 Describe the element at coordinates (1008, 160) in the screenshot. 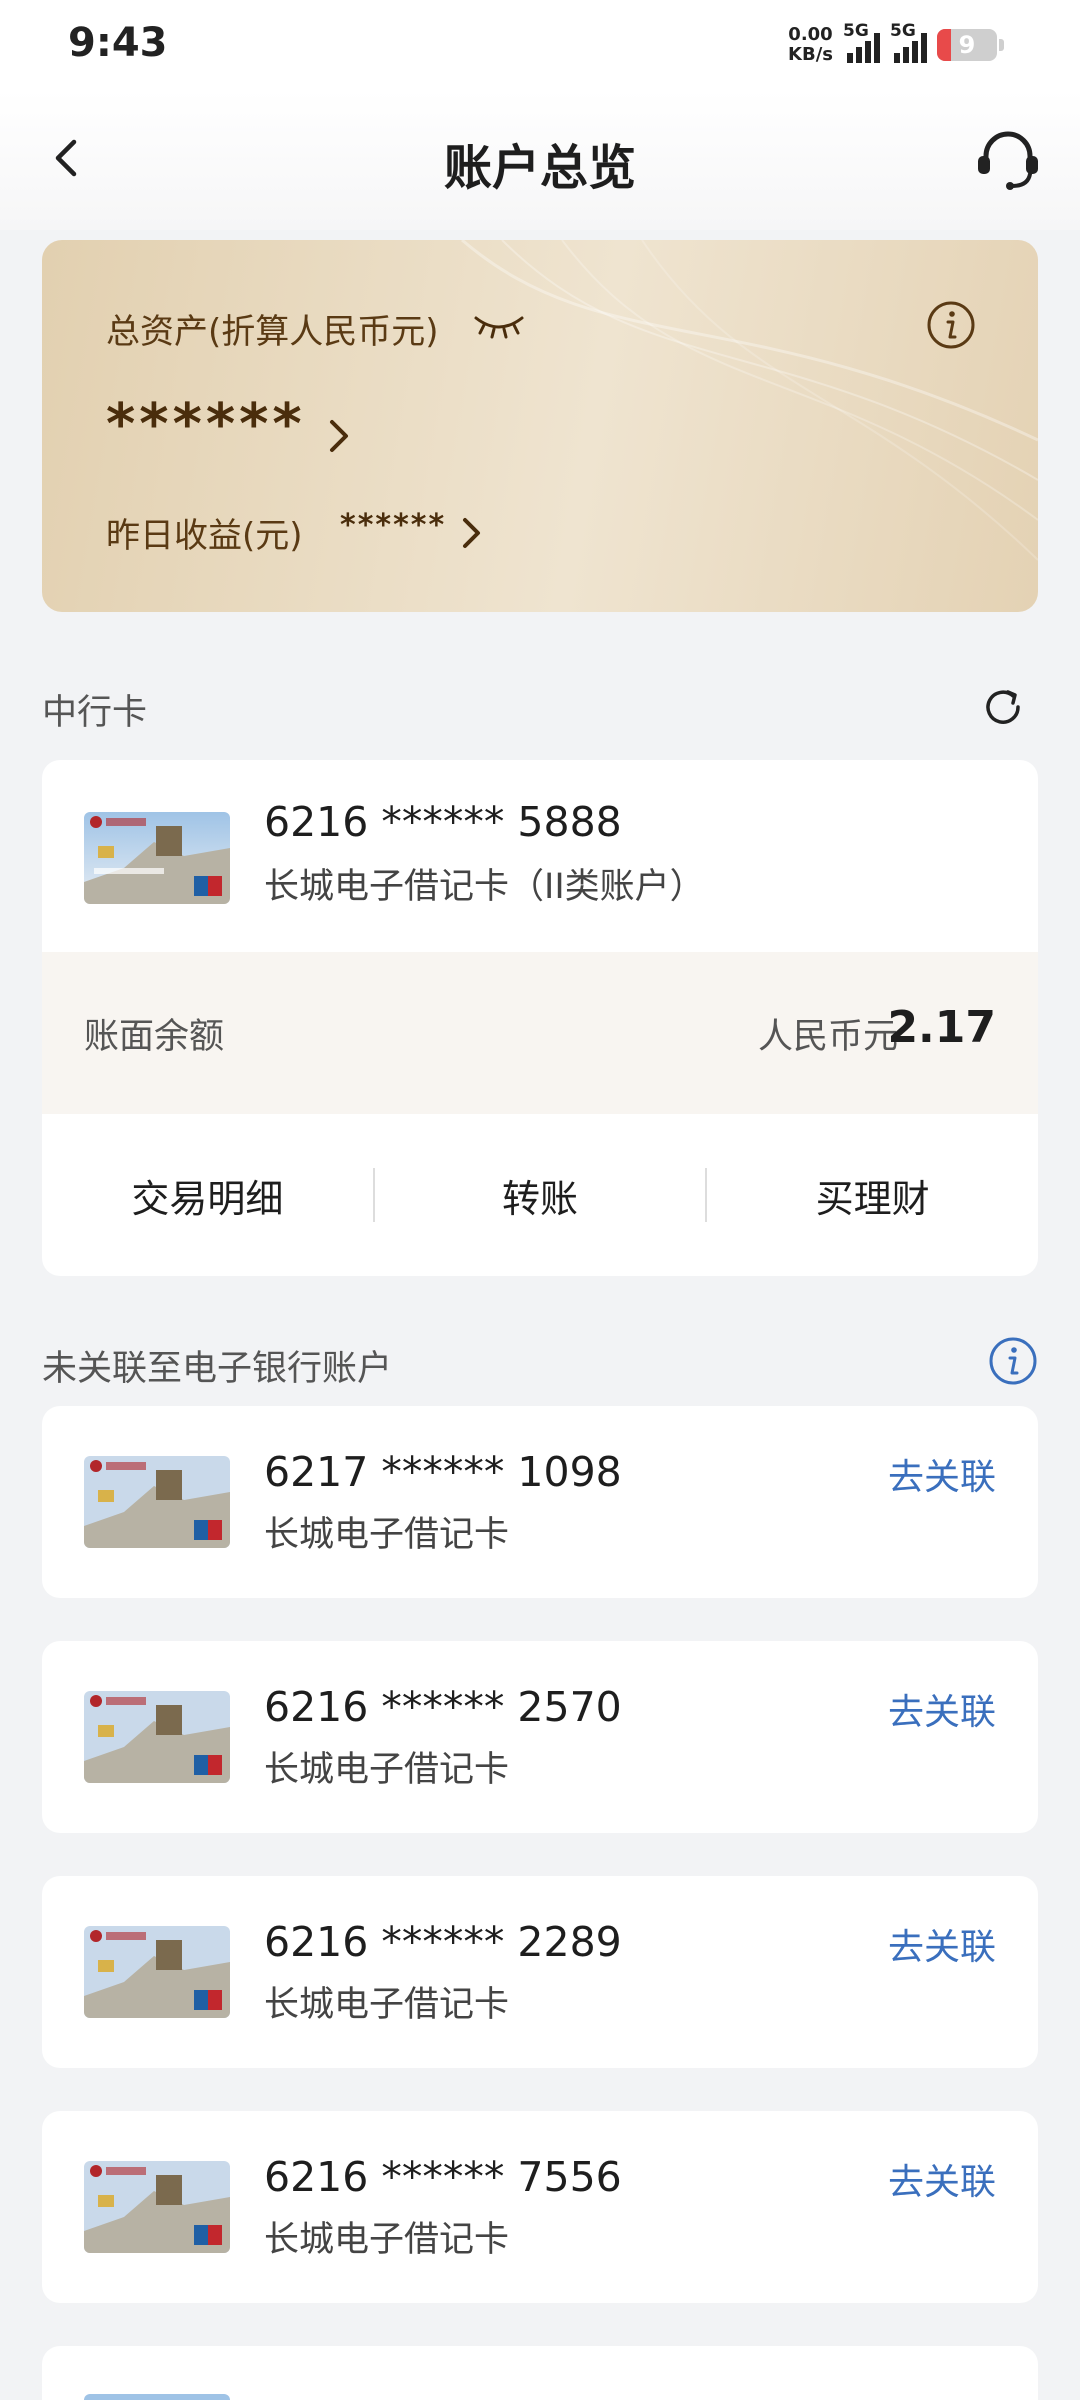

I see `customer-service-headset-icon` at that location.